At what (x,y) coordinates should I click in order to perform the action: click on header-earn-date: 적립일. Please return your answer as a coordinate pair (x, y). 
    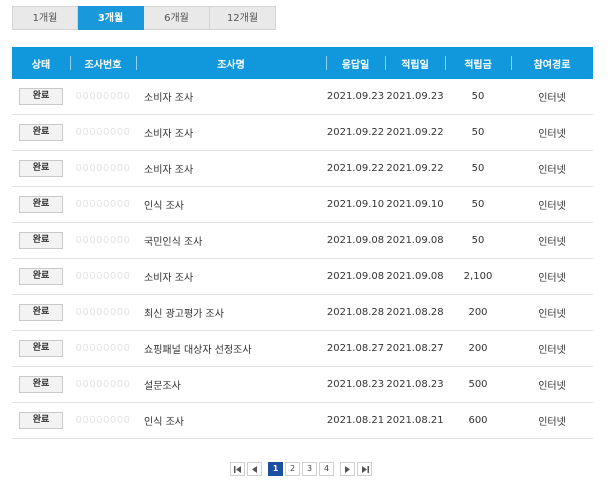
    Looking at the image, I should click on (415, 63).